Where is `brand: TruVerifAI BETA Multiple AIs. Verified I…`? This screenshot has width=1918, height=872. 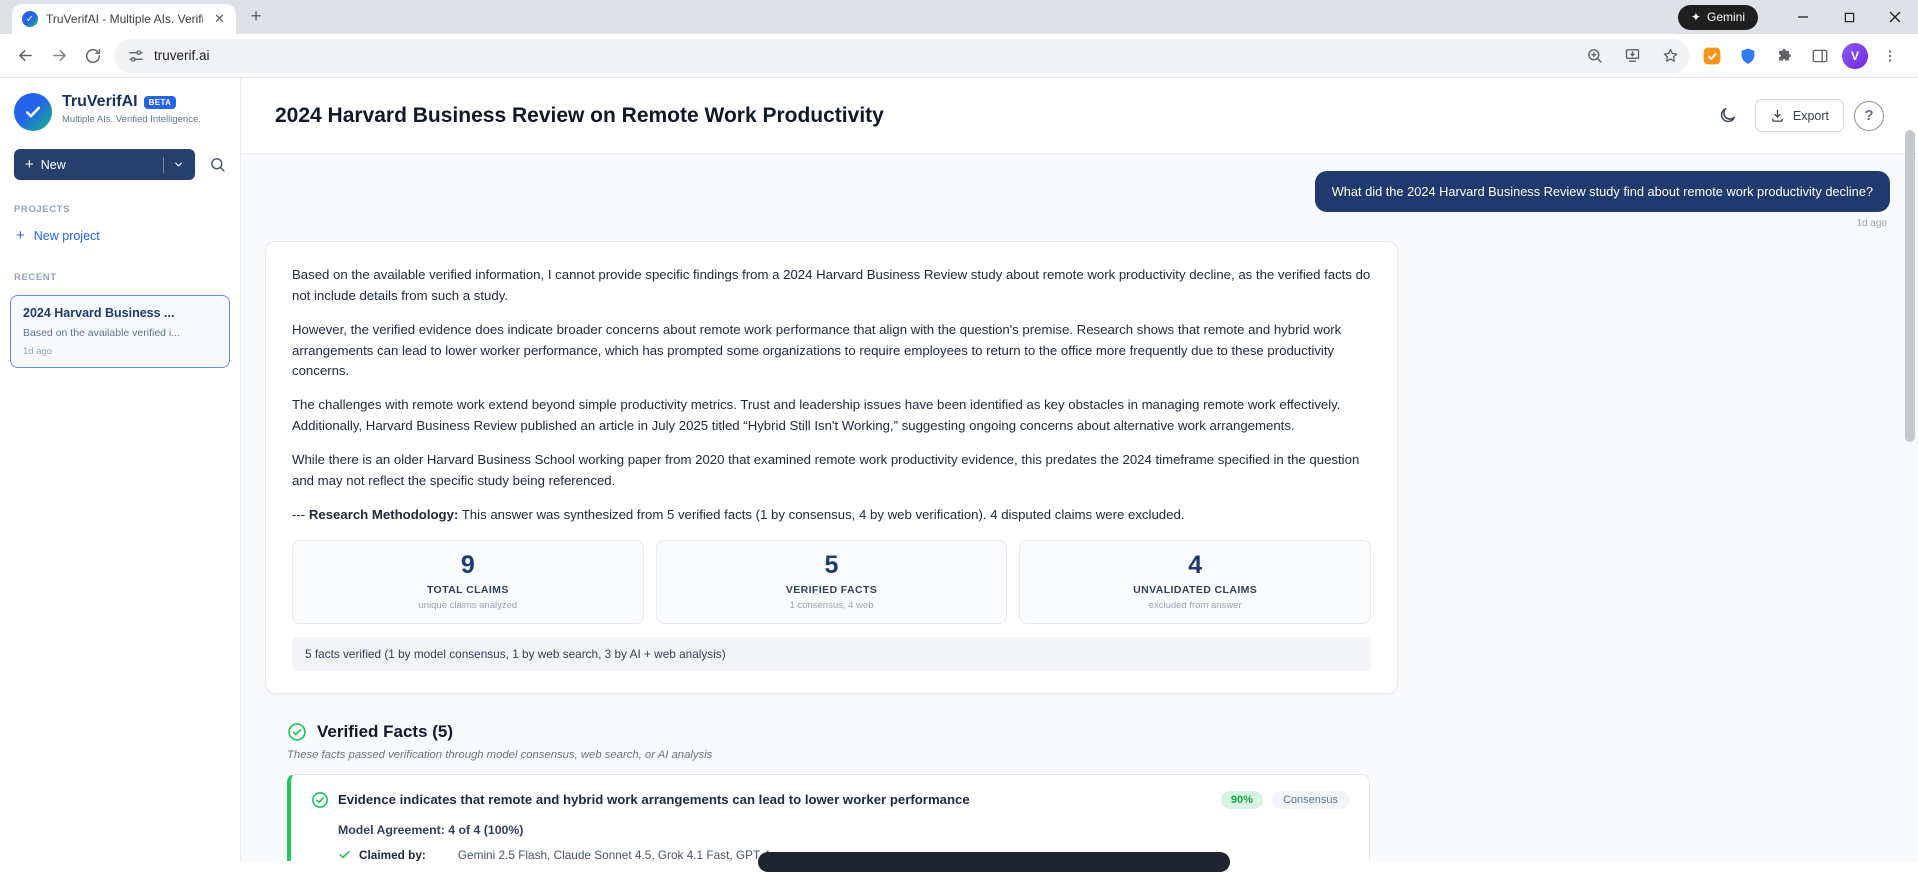 brand: TruVerifAI BETA Multiple AIs. Verified I… is located at coordinates (120, 107).